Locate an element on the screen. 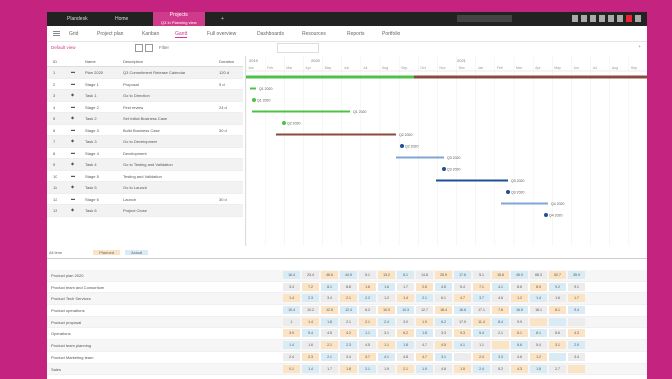 The image size is (672, 379). help-icon is located at coordinates (602, 18).